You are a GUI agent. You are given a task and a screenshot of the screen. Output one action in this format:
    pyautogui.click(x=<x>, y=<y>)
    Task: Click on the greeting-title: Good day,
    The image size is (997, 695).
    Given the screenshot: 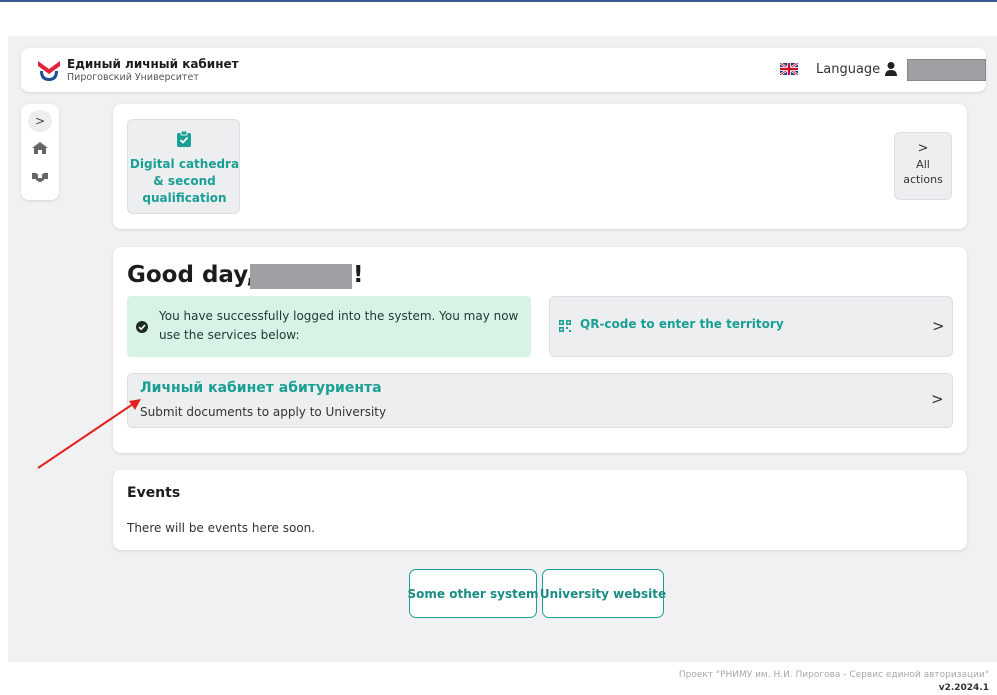 What is the action you would take?
    pyautogui.click(x=191, y=275)
    